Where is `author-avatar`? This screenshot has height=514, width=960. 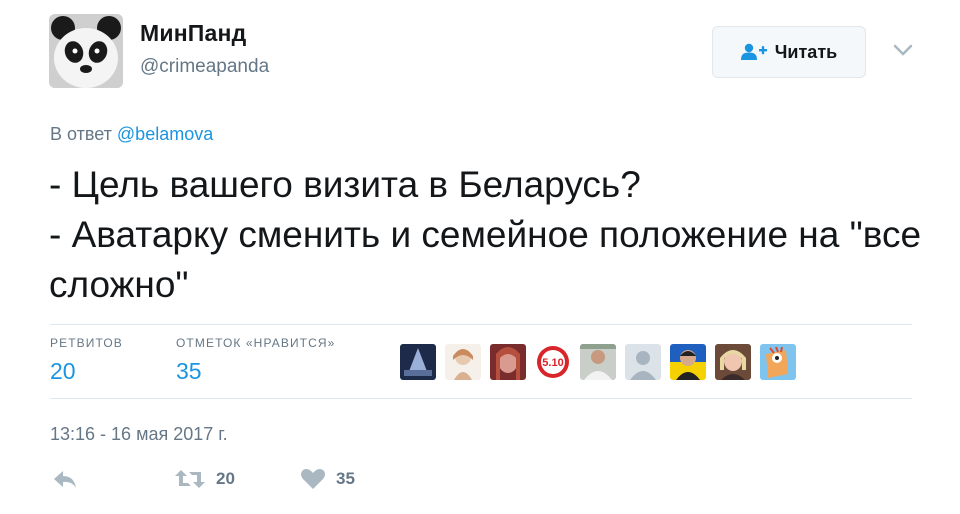 author-avatar is located at coordinates (86, 51).